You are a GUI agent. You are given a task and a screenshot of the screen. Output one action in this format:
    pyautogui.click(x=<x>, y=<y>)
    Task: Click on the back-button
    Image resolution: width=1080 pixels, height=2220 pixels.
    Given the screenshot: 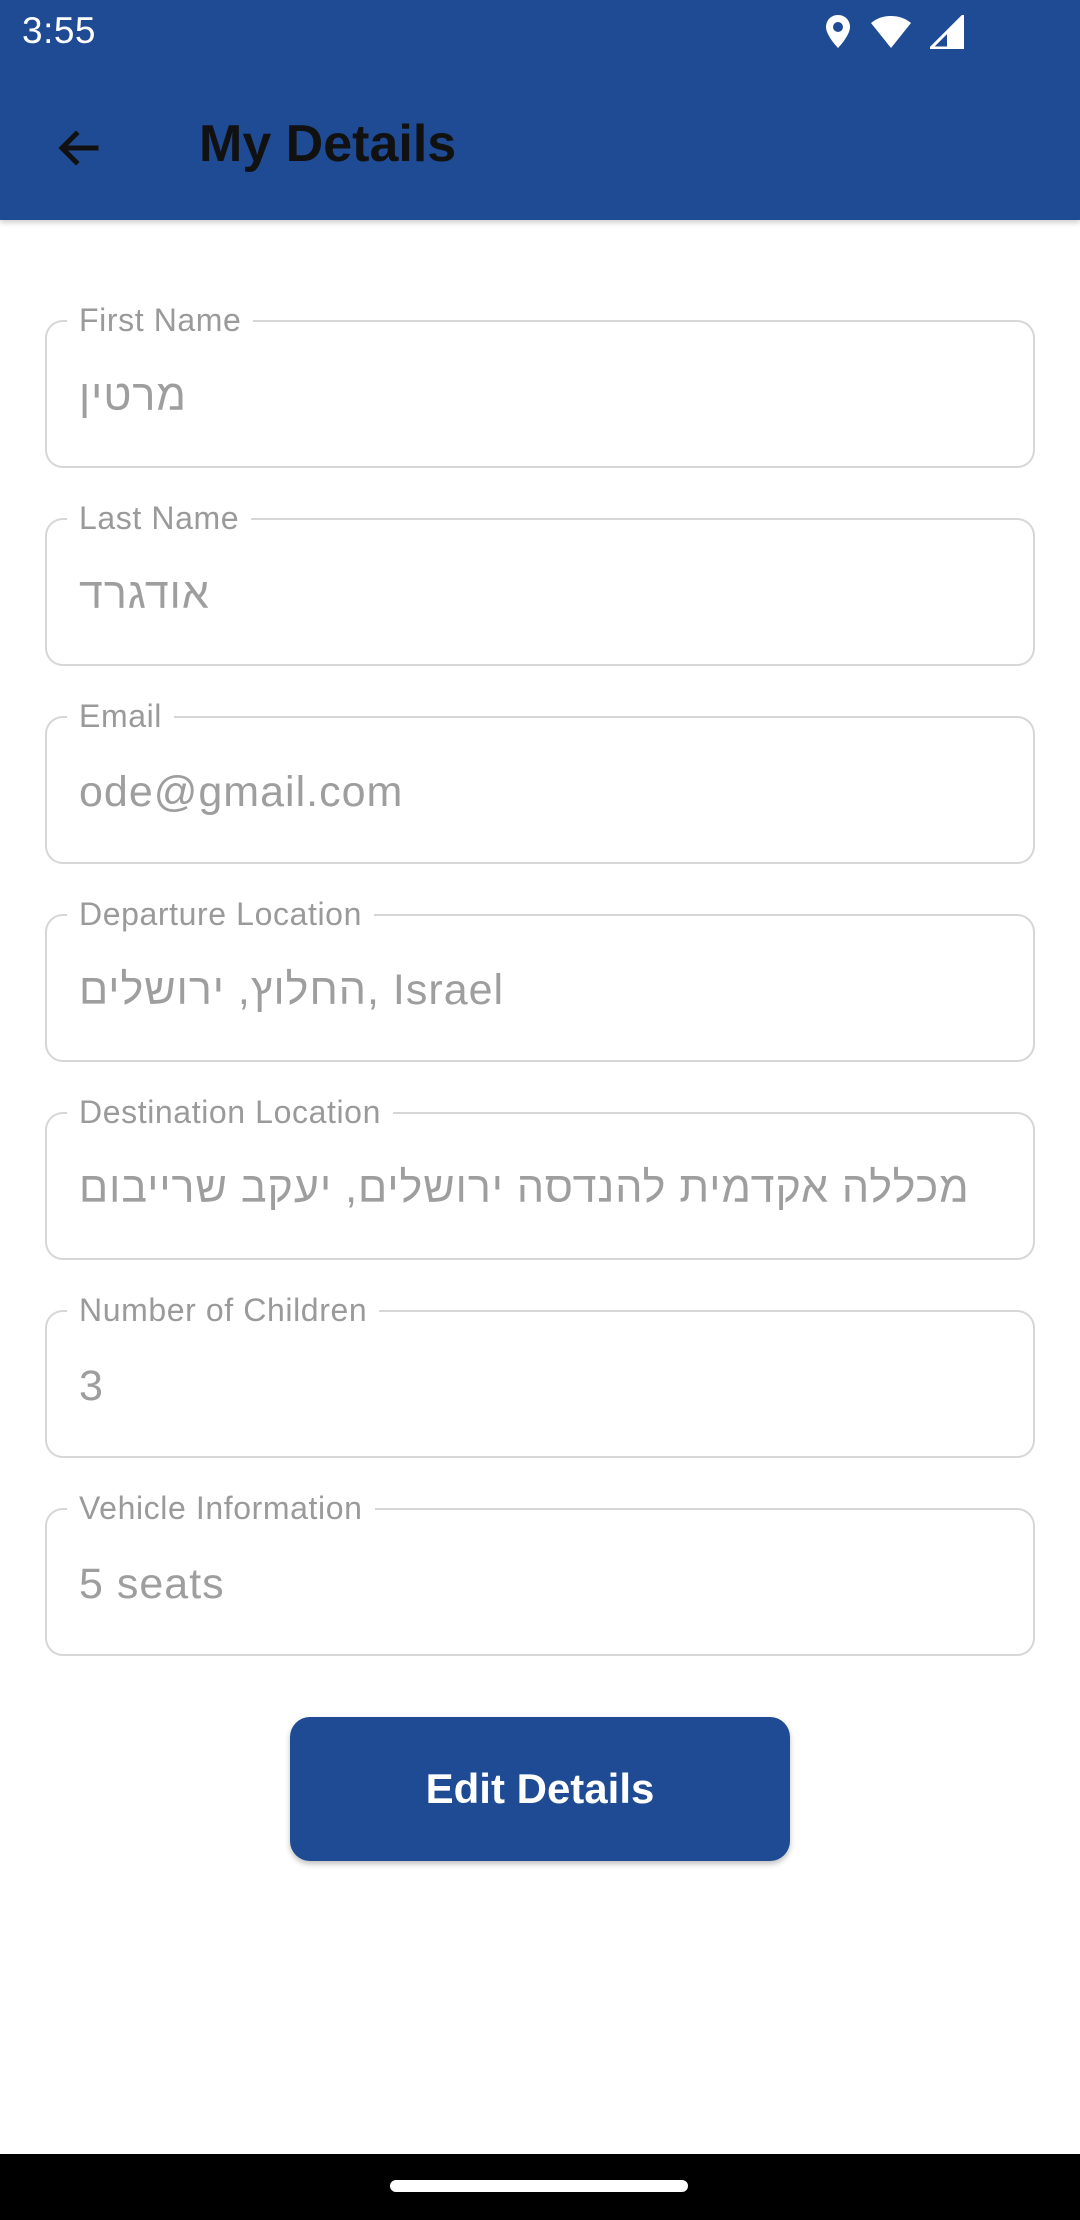 What is the action you would take?
    pyautogui.click(x=78, y=150)
    